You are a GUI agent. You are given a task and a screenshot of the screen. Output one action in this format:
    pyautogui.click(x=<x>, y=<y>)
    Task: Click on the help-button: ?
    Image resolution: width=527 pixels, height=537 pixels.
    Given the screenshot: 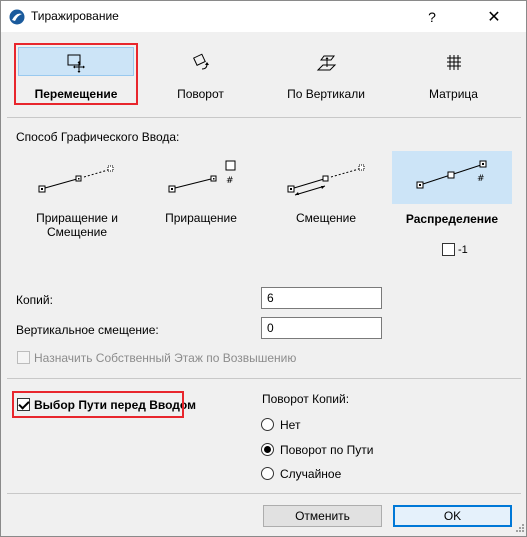 What is the action you would take?
    pyautogui.click(x=432, y=16)
    